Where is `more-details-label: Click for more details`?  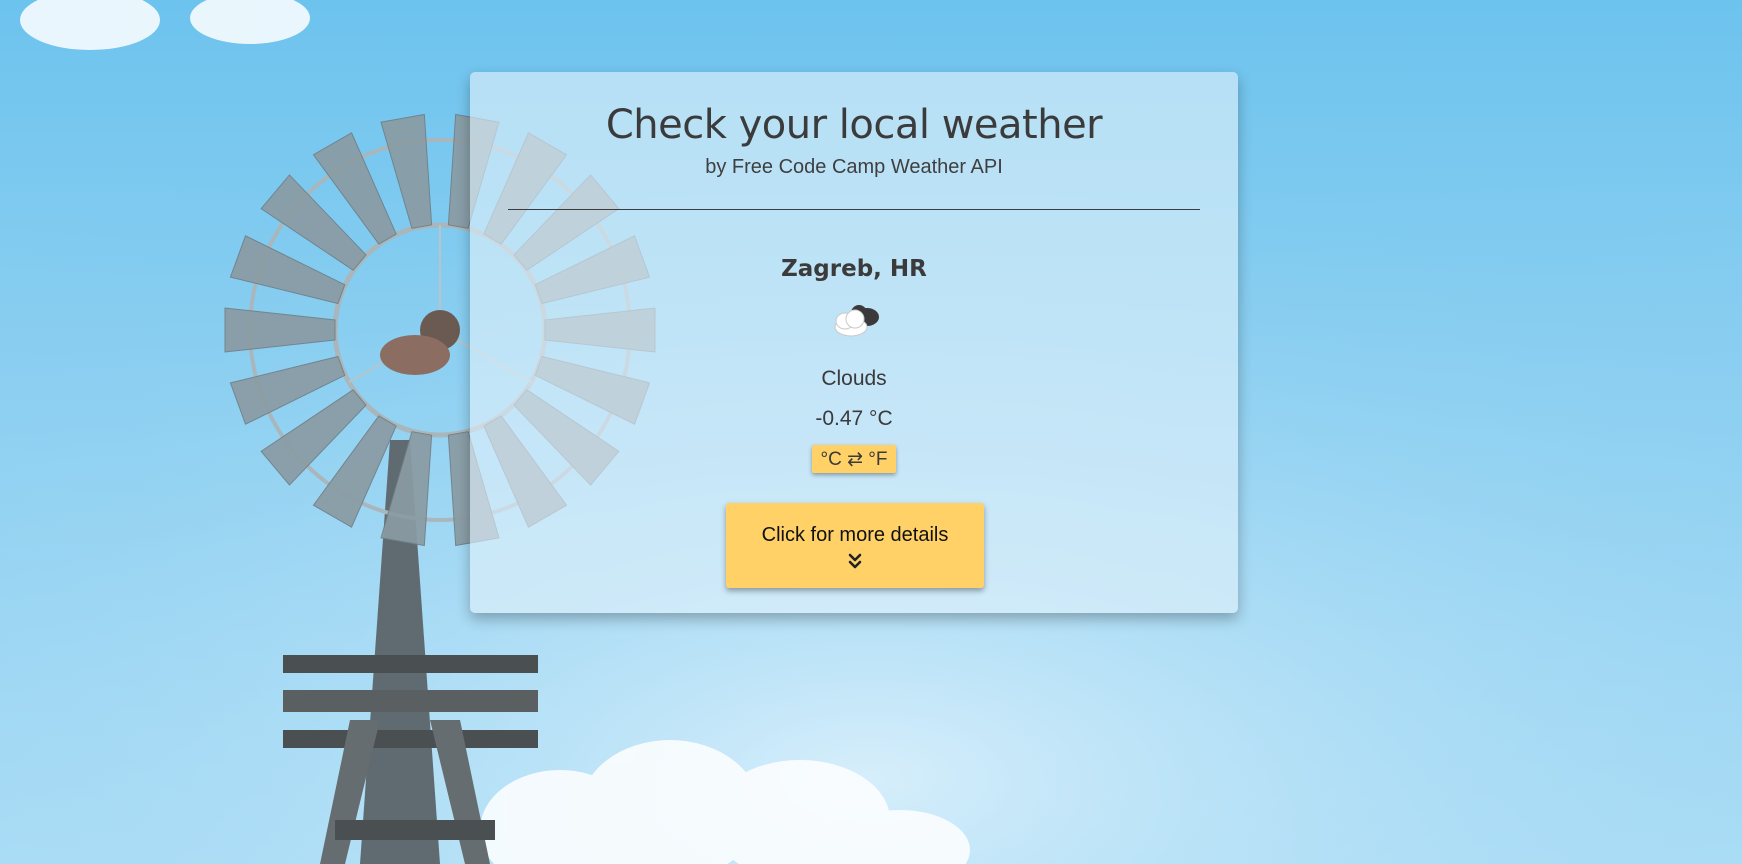 more-details-label: Click for more details is located at coordinates (855, 535).